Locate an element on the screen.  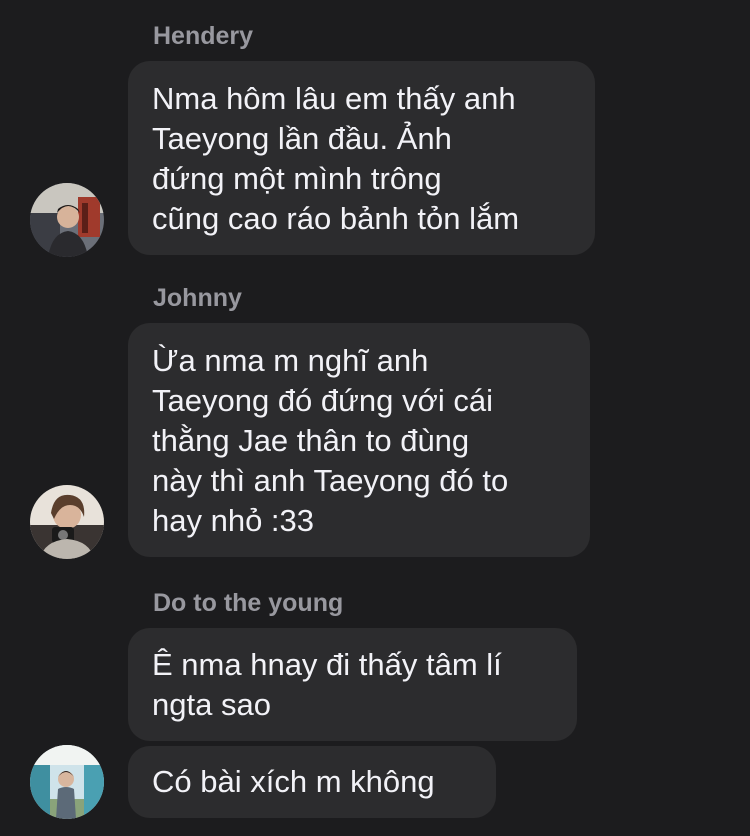
message-line: này thì anh Taeyong đó to is located at coordinates (330, 480).